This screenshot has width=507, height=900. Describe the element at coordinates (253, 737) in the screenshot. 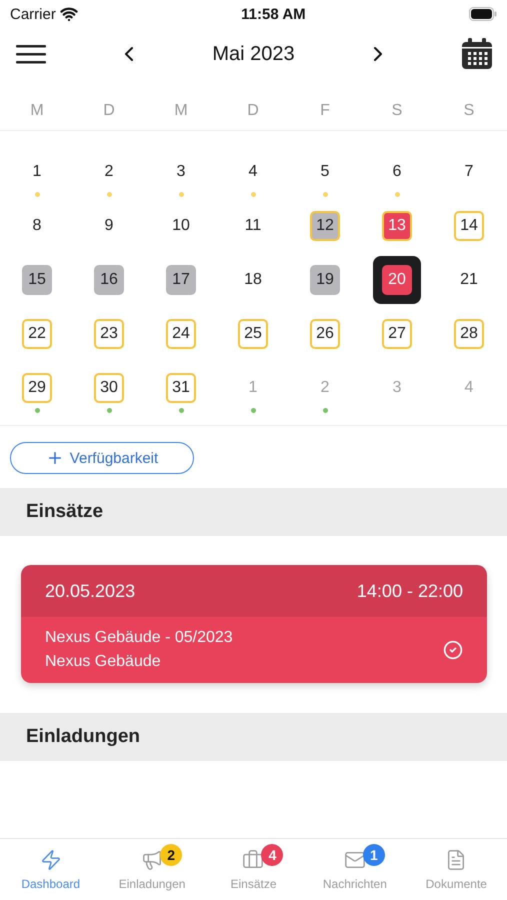

I see `section-header: Einladungen` at that location.